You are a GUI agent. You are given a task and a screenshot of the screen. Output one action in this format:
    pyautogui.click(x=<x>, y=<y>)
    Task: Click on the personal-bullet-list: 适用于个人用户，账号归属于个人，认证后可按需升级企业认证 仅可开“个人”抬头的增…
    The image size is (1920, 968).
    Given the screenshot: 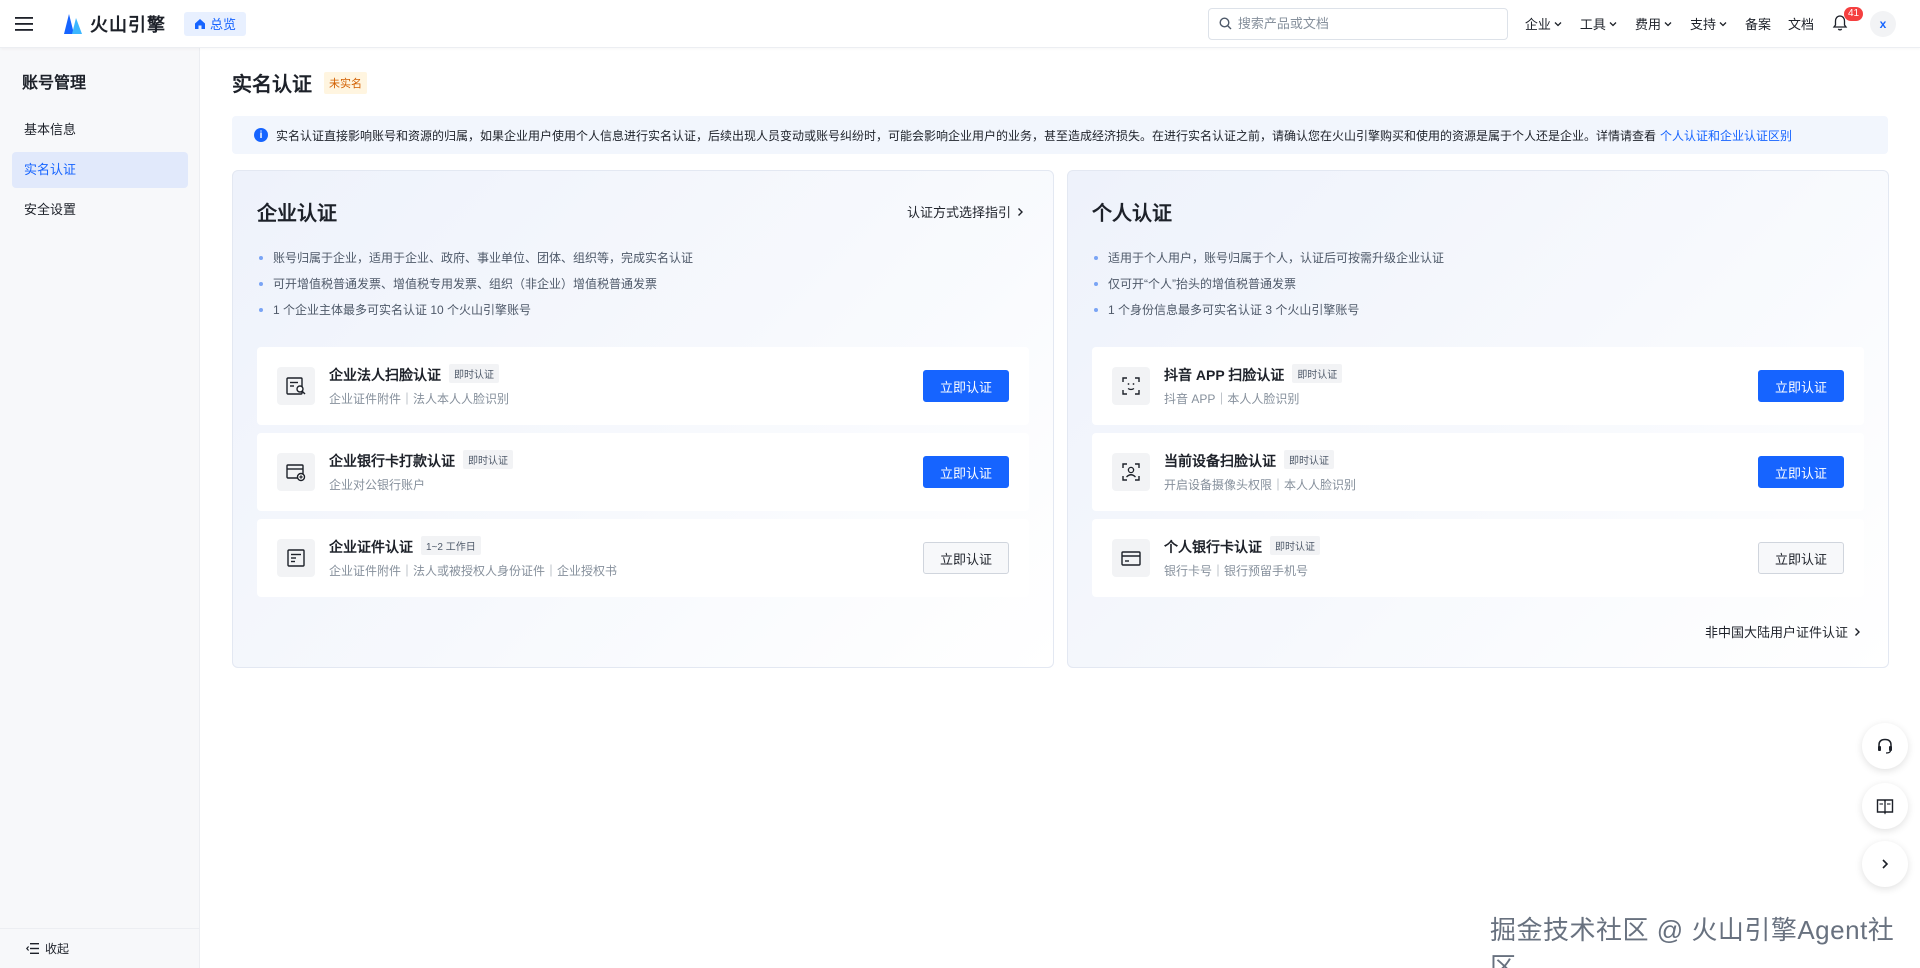 What is the action you would take?
    pyautogui.click(x=1269, y=284)
    